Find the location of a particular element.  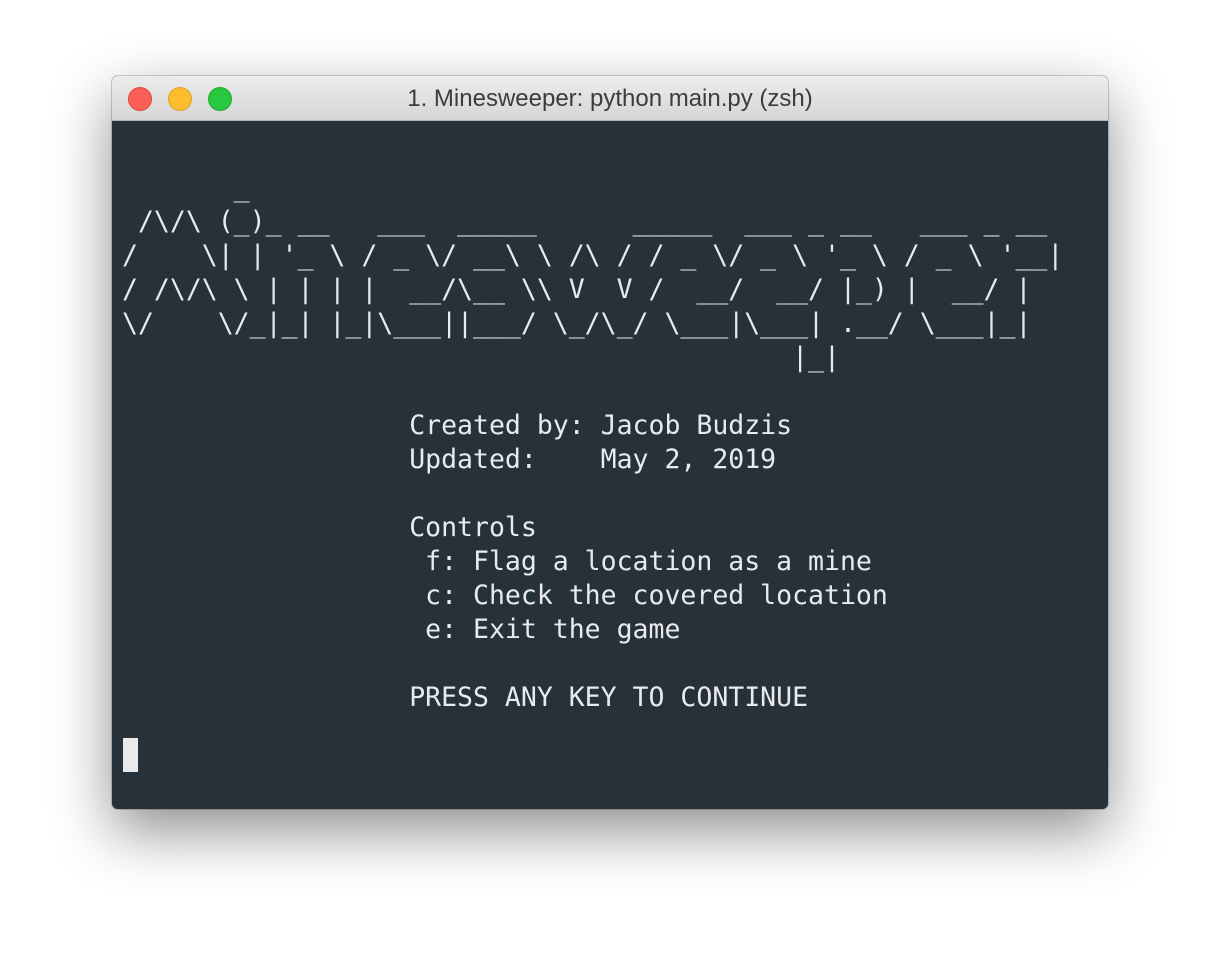

title-bar: 1. Minesweeper: python main.py (zsh) is located at coordinates (610, 98).